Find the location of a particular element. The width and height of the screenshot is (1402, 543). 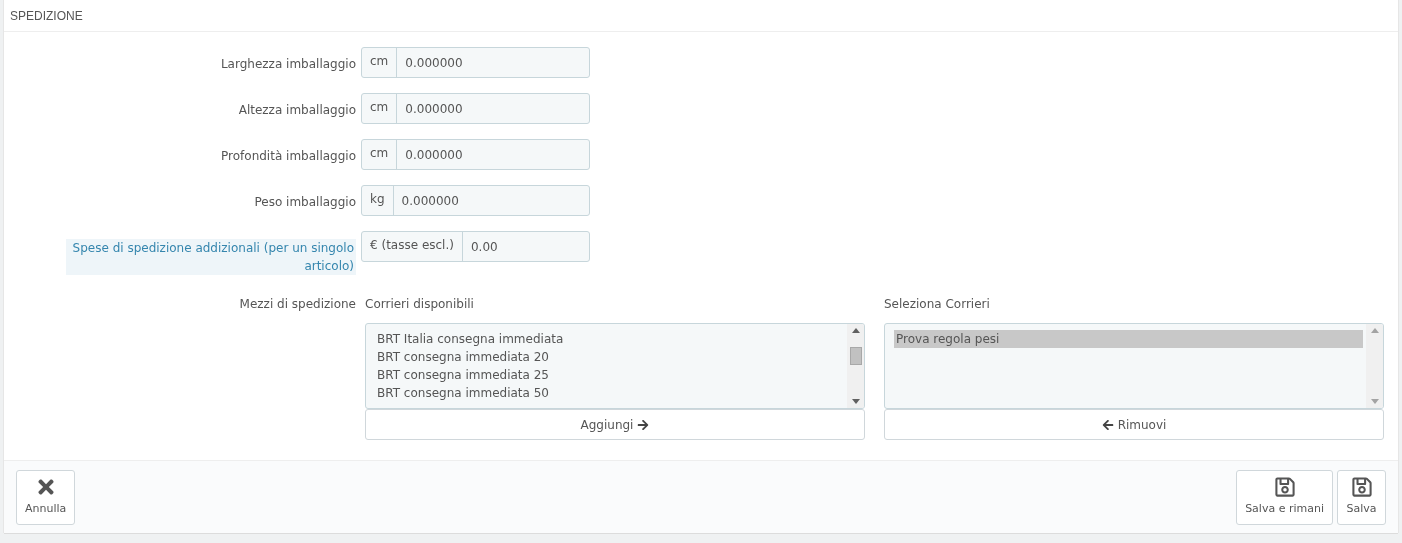

save-button: Salva e rimani is located at coordinates (1284, 497).